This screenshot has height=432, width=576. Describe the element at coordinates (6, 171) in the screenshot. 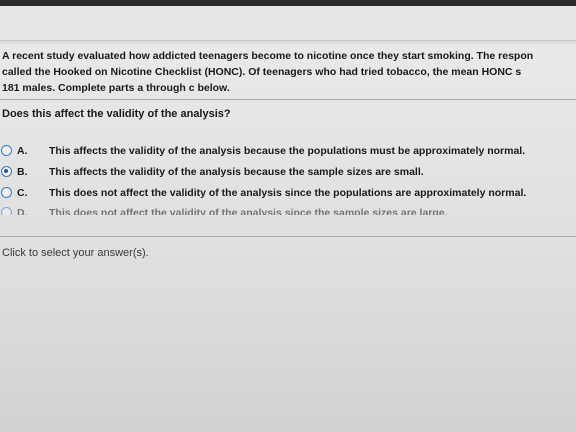

I see `option-b-radio` at that location.